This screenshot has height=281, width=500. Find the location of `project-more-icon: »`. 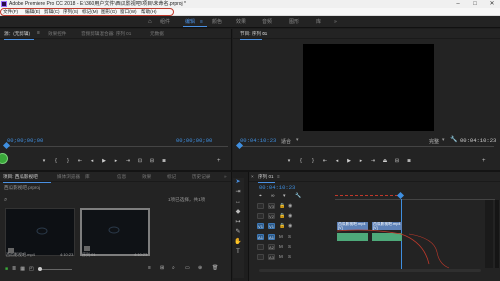

project-more-icon: » is located at coordinates (225, 177).